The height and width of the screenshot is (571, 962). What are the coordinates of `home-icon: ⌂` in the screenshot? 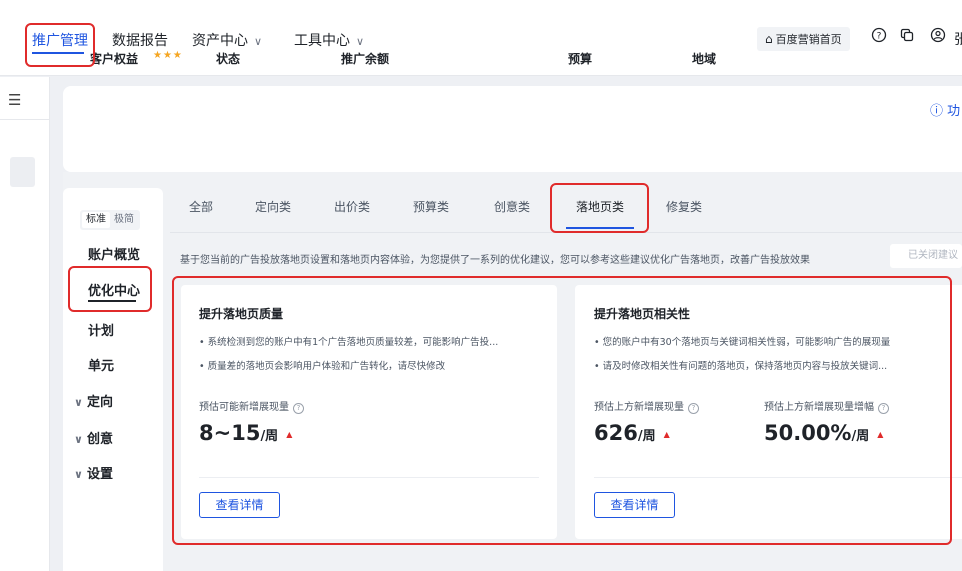 It's located at (769, 39).